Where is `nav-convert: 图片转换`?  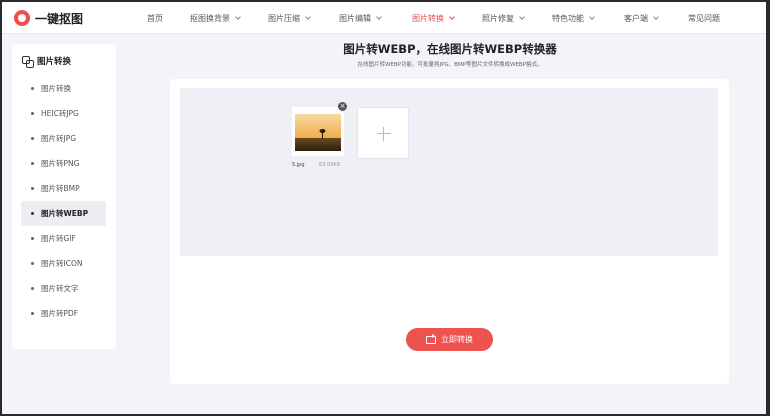
nav-convert: 图片转换 is located at coordinates (433, 18).